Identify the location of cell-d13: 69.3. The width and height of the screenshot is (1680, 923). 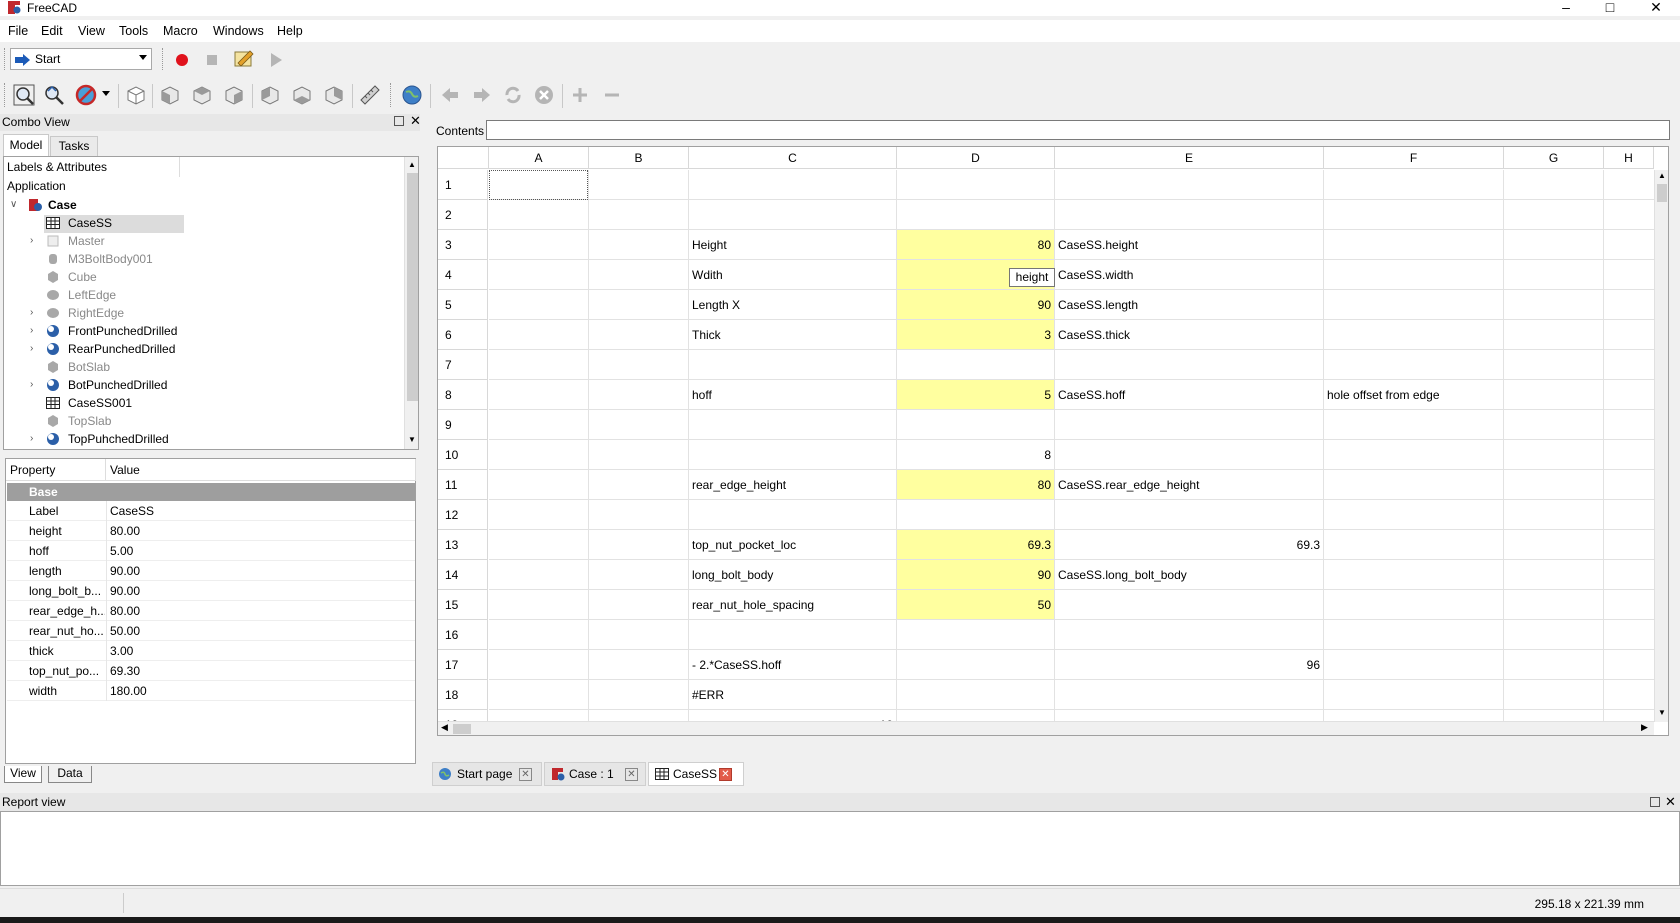
(976, 545).